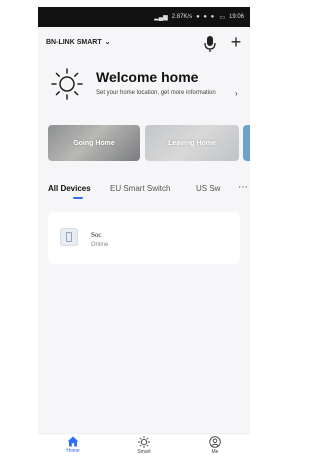  I want to click on scene-label: Going Home, so click(94, 143).